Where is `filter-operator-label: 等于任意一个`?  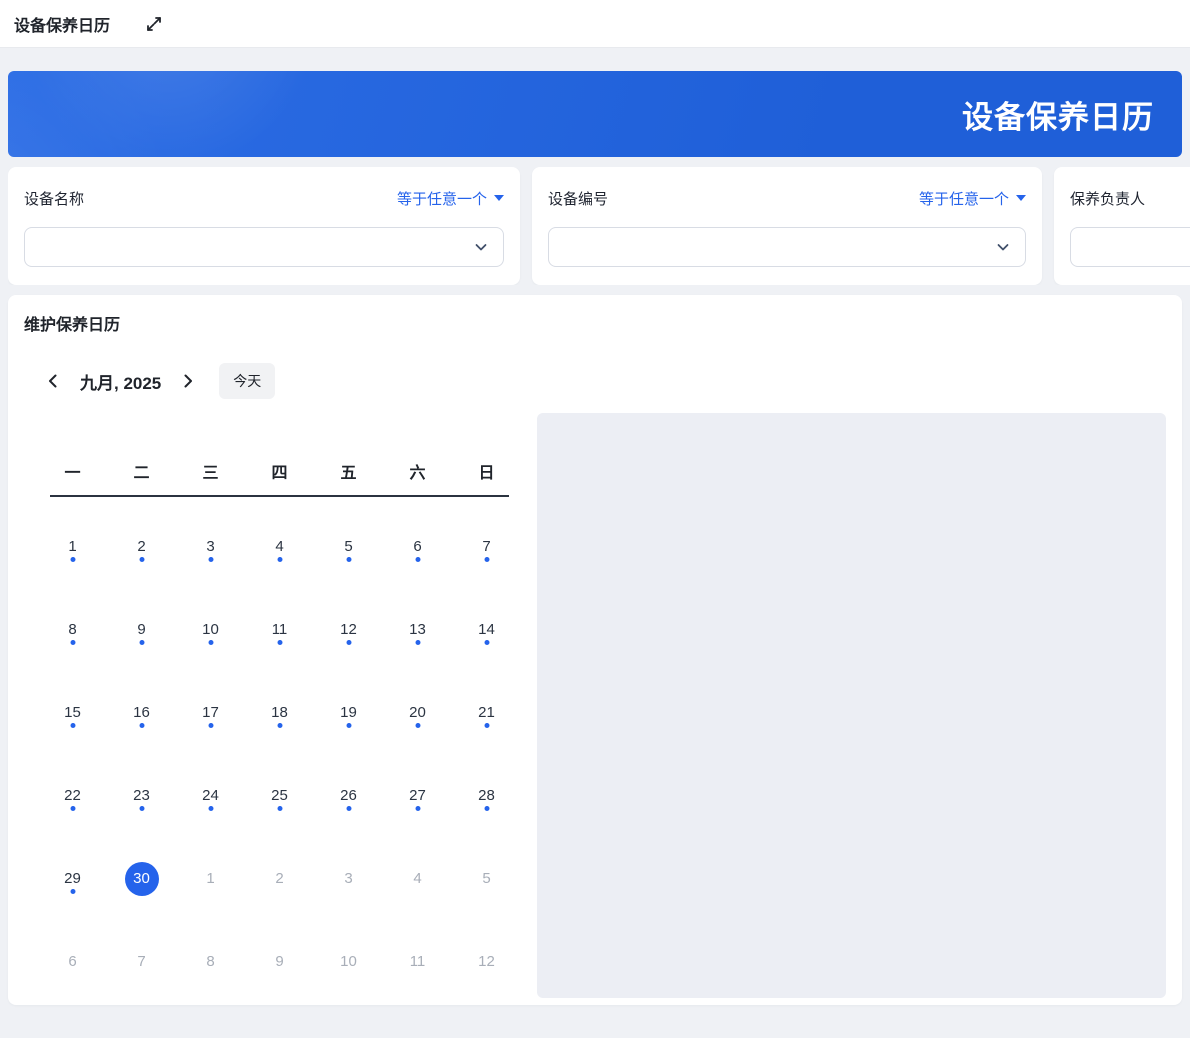
filter-operator-label: 等于任意一个 is located at coordinates (963, 199).